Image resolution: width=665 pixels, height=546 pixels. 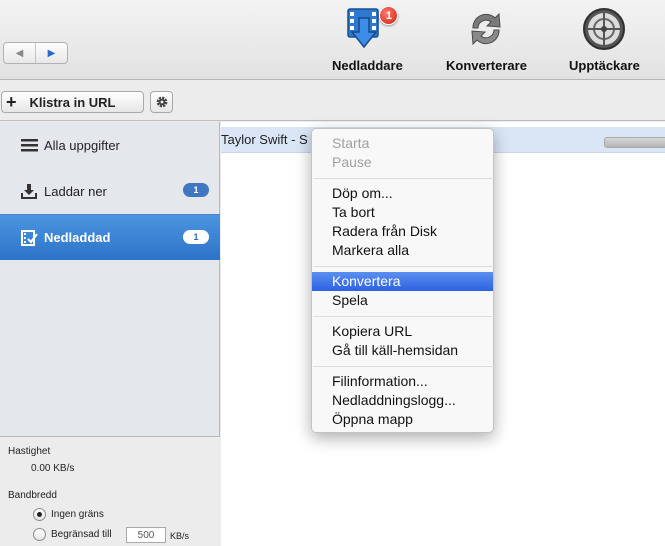 What do you see at coordinates (29, 237) in the screenshot?
I see `film-check-icon` at bounding box center [29, 237].